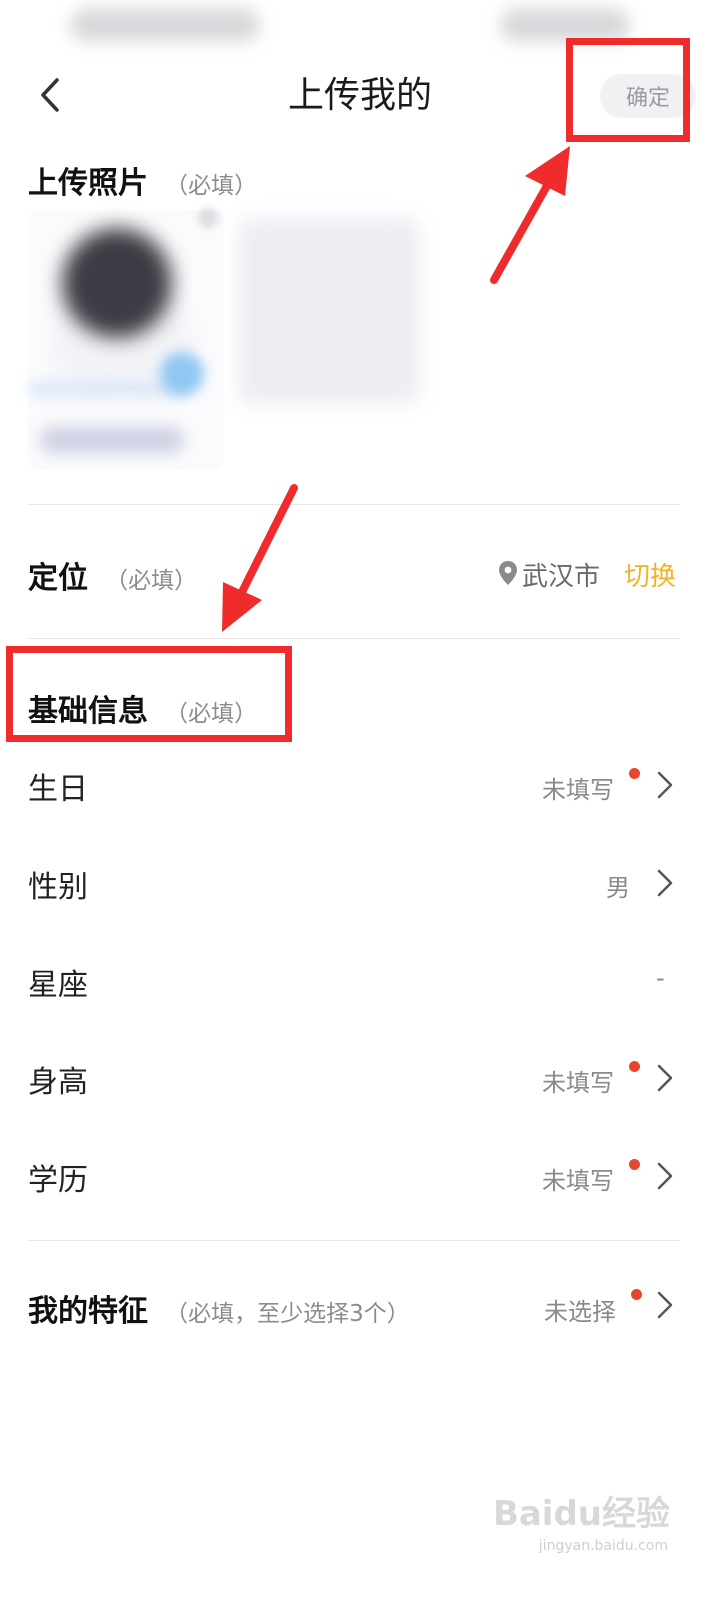 This screenshot has height=1600, width=720. I want to click on traits-heading: 我的特征 （必填，至少选择3个）, so click(219, 1308).